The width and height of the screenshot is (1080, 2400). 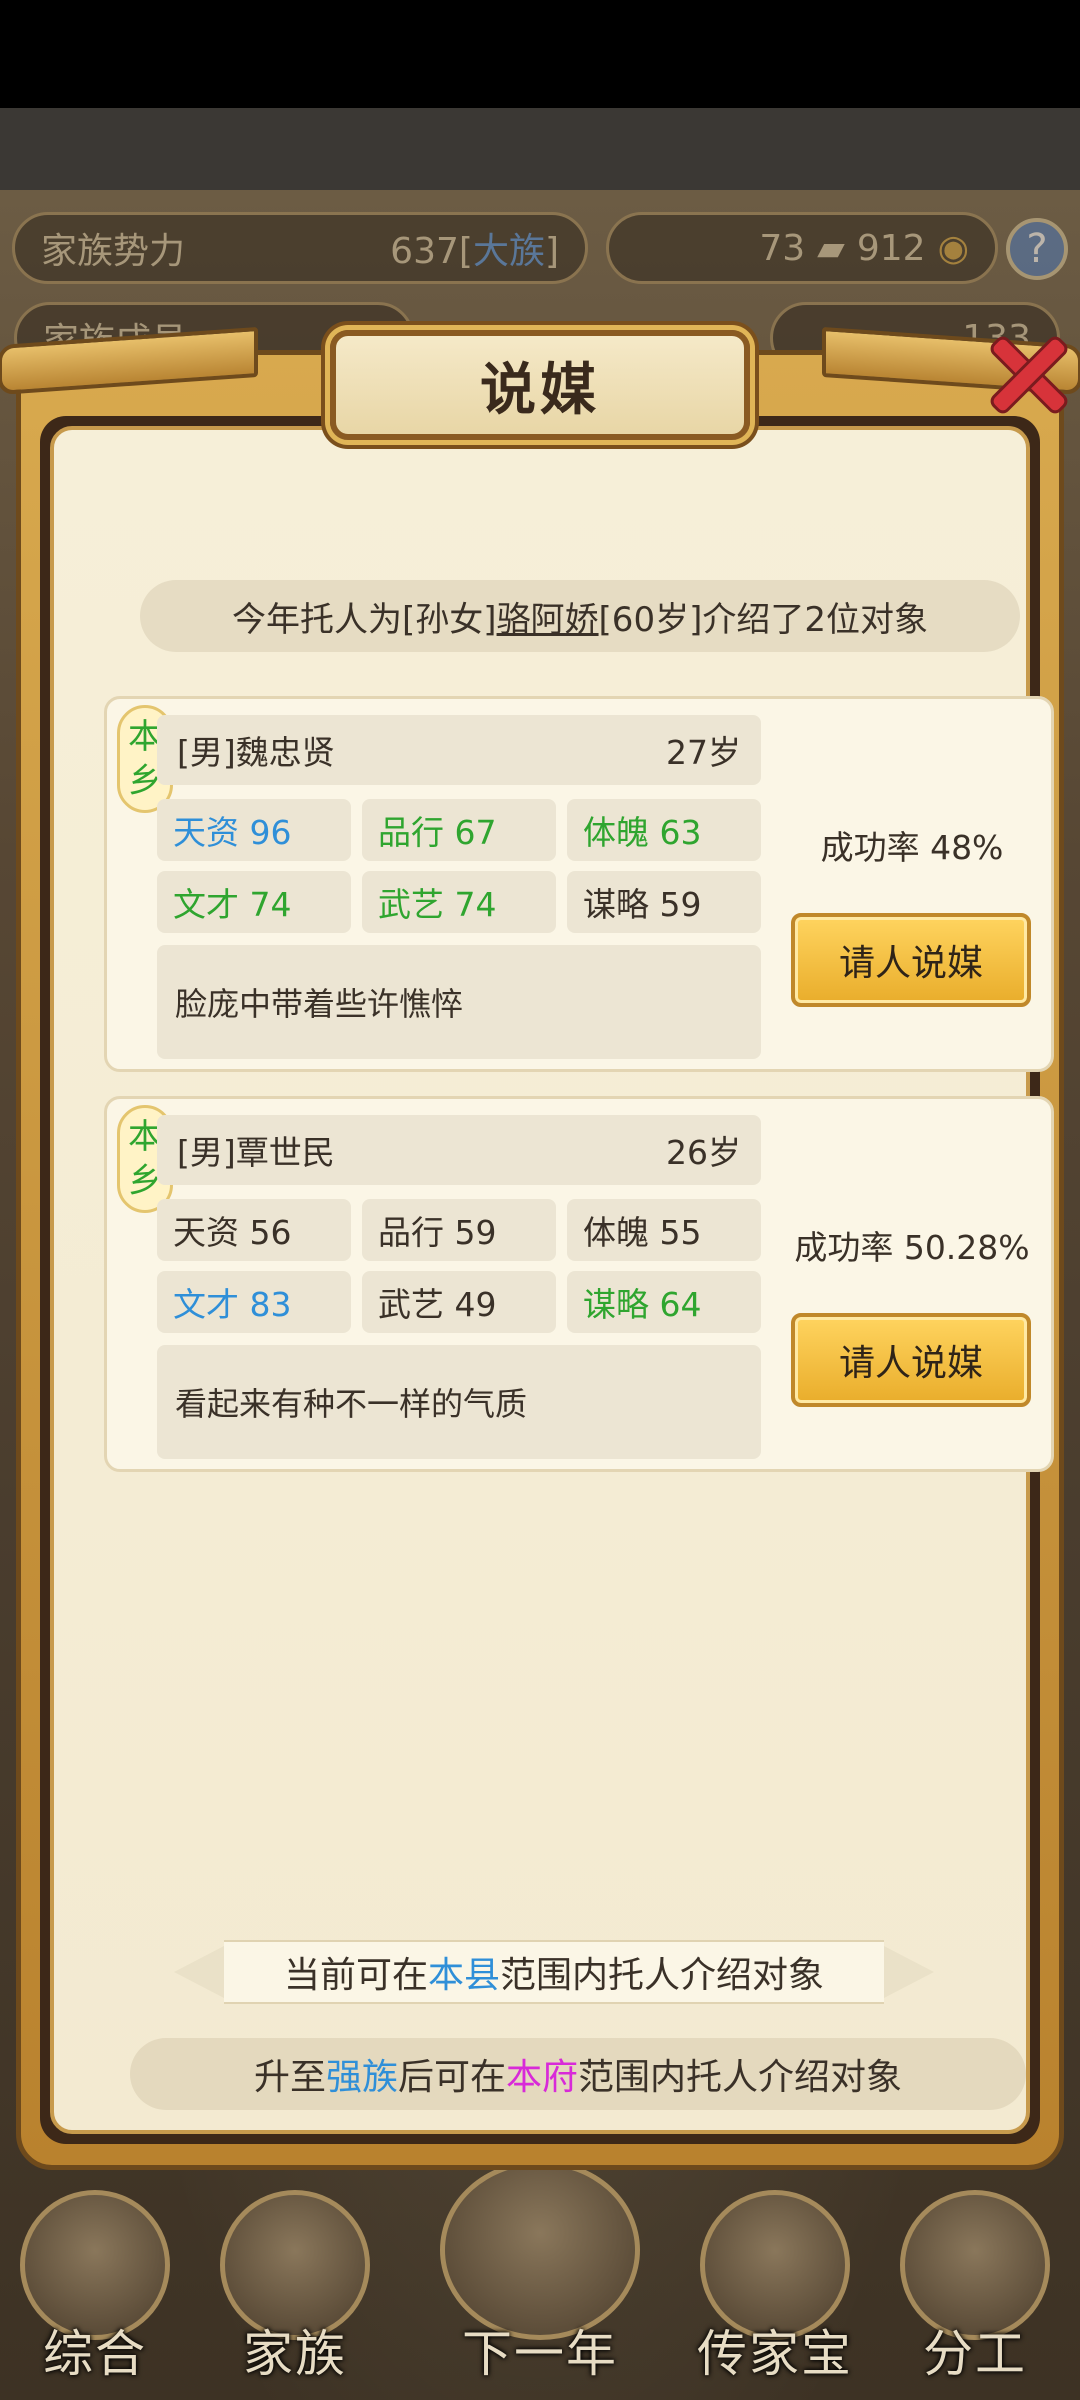 I want to click on stat-martial: 武艺 74, so click(x=459, y=902).